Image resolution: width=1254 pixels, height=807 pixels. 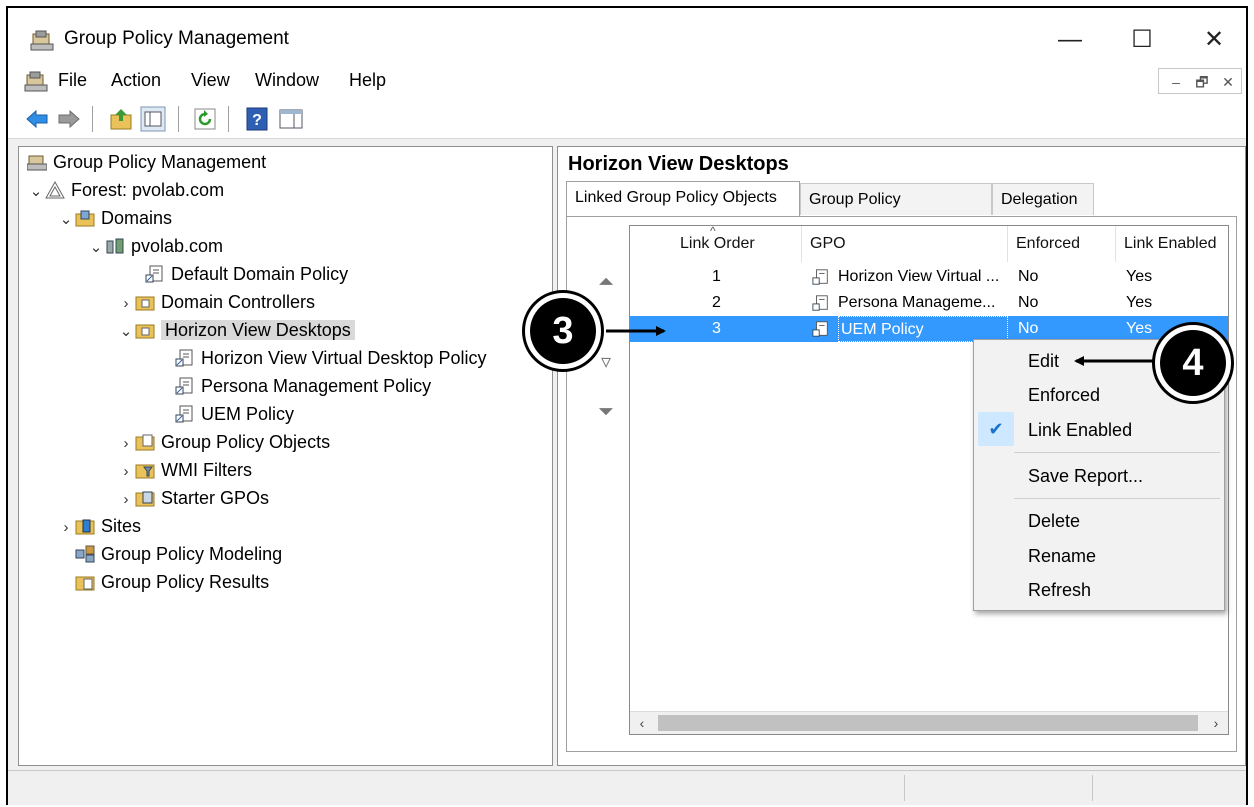 I want to click on callout-step-3: 3, so click(x=563, y=331).